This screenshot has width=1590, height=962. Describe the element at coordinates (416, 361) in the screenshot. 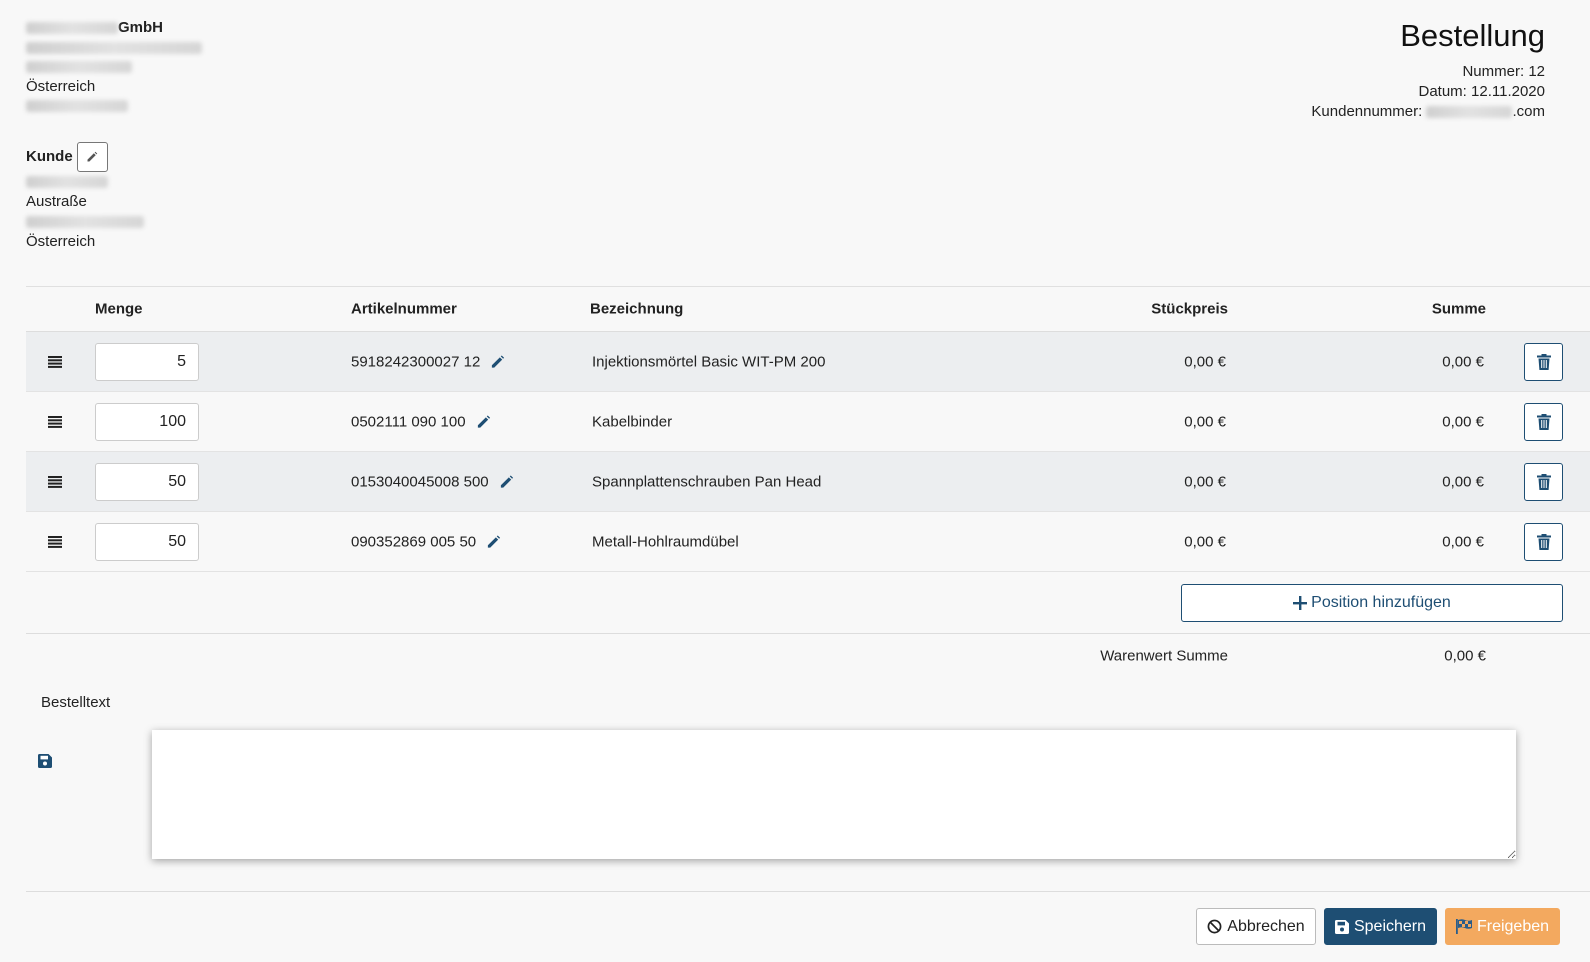

I see `article-number: 5918242300027 12` at that location.